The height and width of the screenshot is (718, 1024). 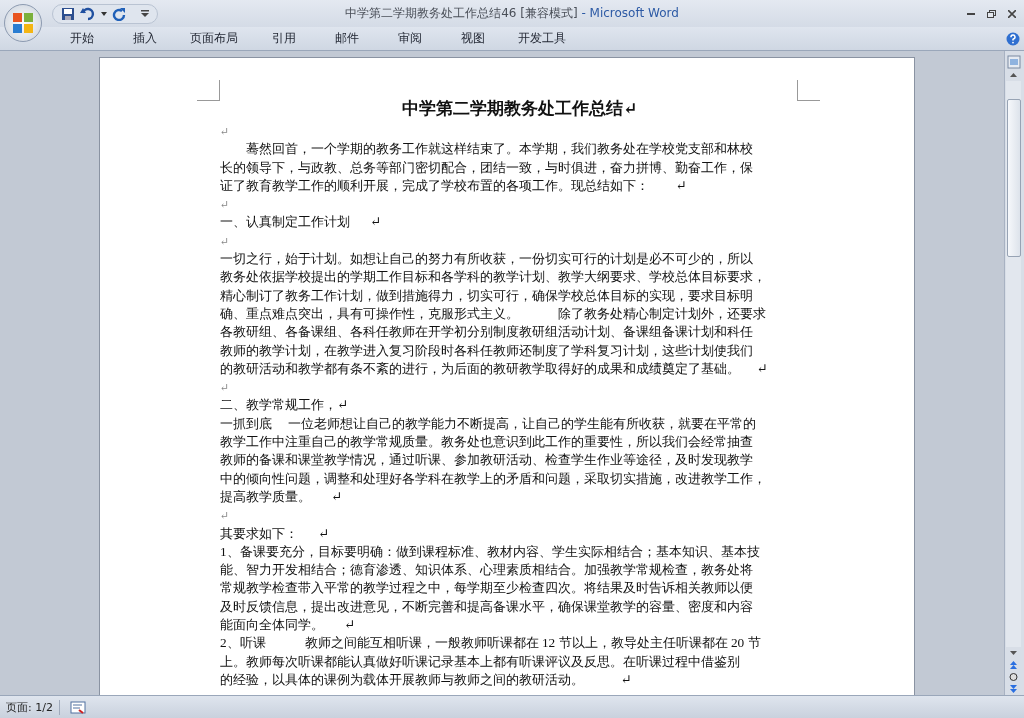 I want to click on ribbon-tab: 开始, so click(x=81, y=38).